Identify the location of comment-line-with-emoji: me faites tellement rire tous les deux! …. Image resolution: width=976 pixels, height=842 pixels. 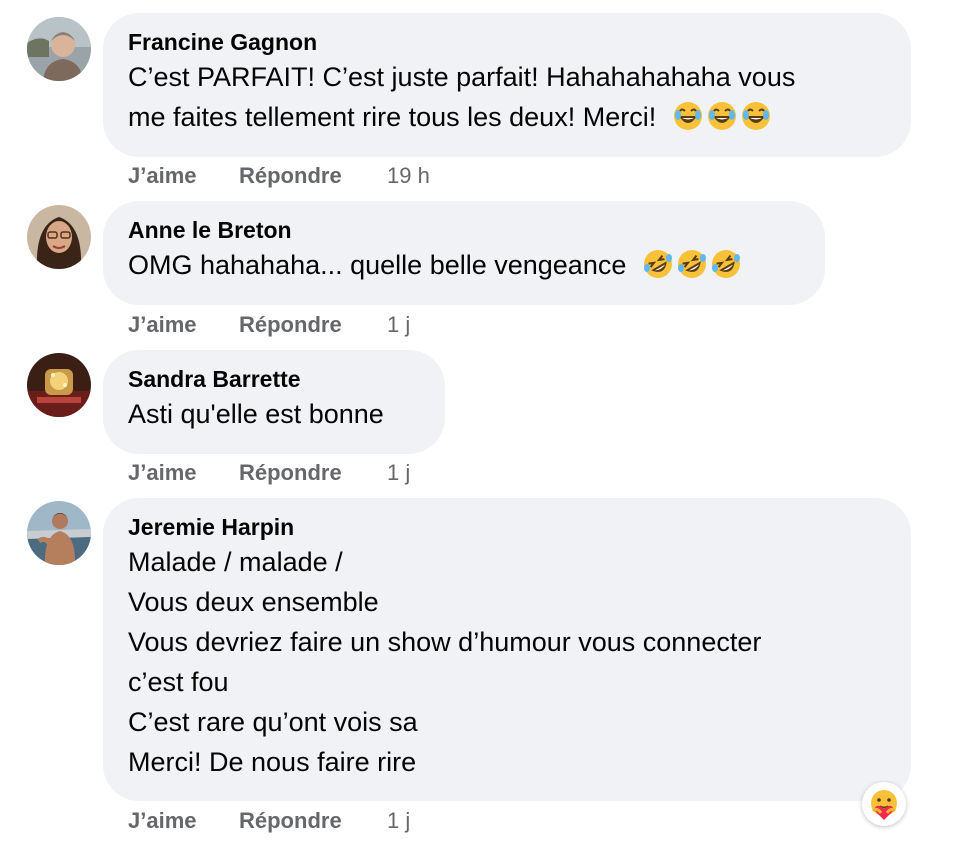
(507, 117).